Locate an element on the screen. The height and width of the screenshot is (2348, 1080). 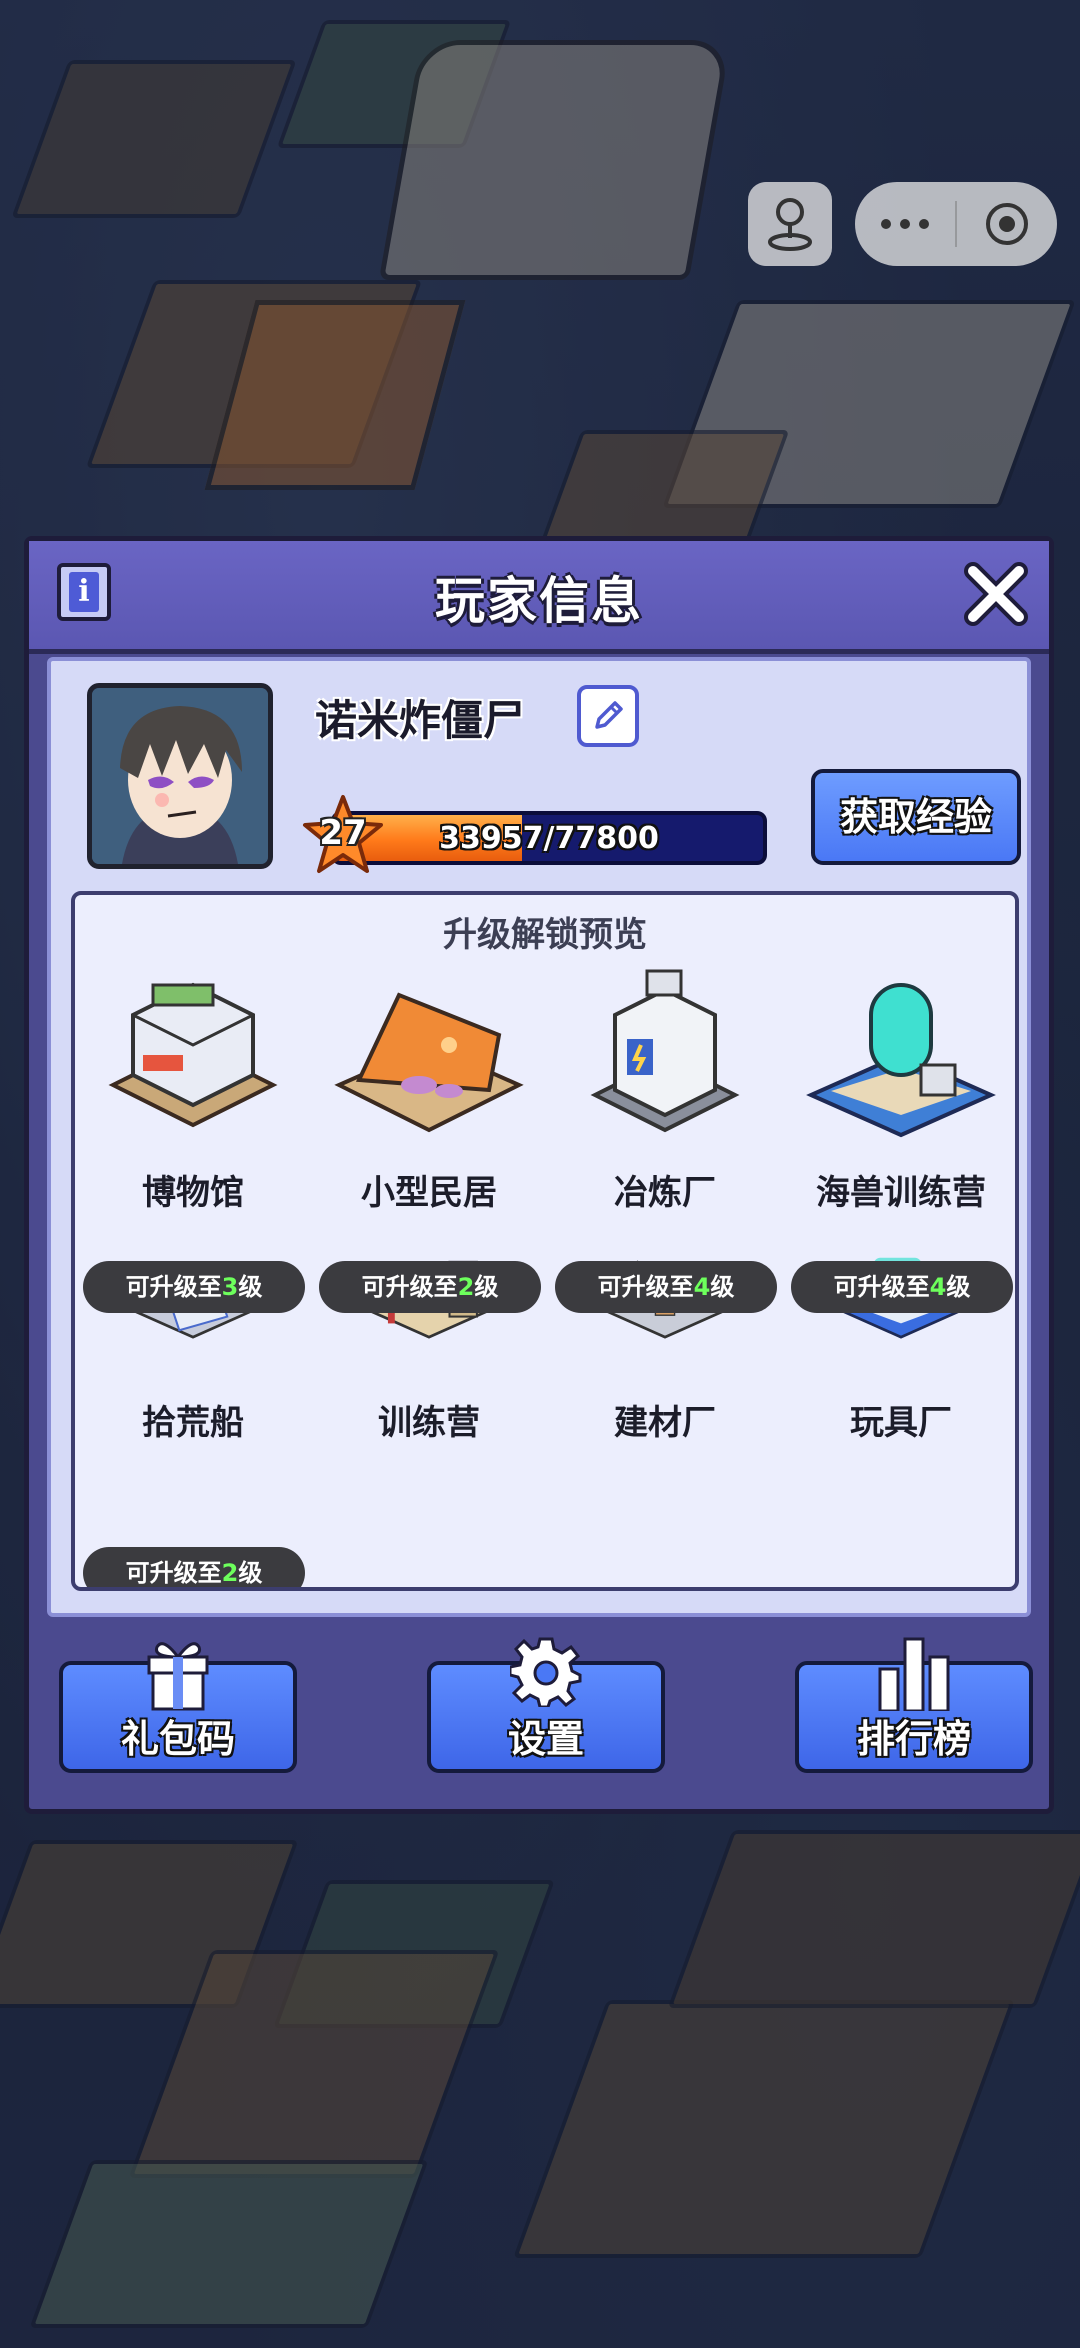
close-icon is located at coordinates (996, 594).